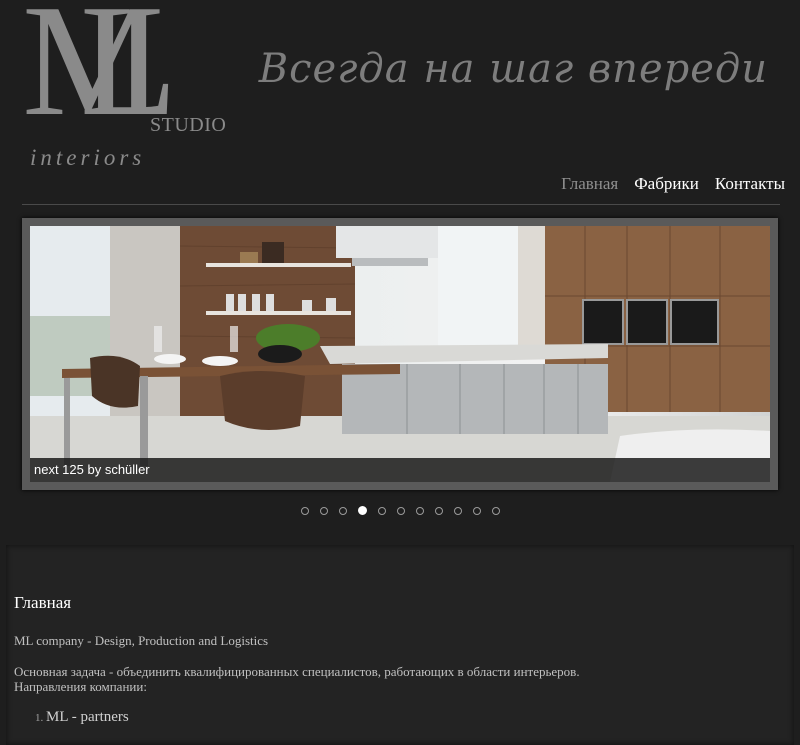 The image size is (800, 745). Describe the element at coordinates (188, 125) in the screenshot. I see `logo-studio-text: STUDIO` at that location.